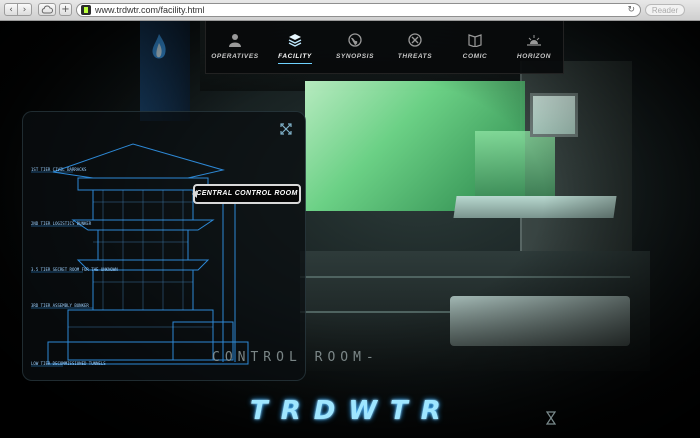 This screenshot has height=438, width=700. I want to click on url-text: www.trdwtr.com/facility.html, so click(150, 10).